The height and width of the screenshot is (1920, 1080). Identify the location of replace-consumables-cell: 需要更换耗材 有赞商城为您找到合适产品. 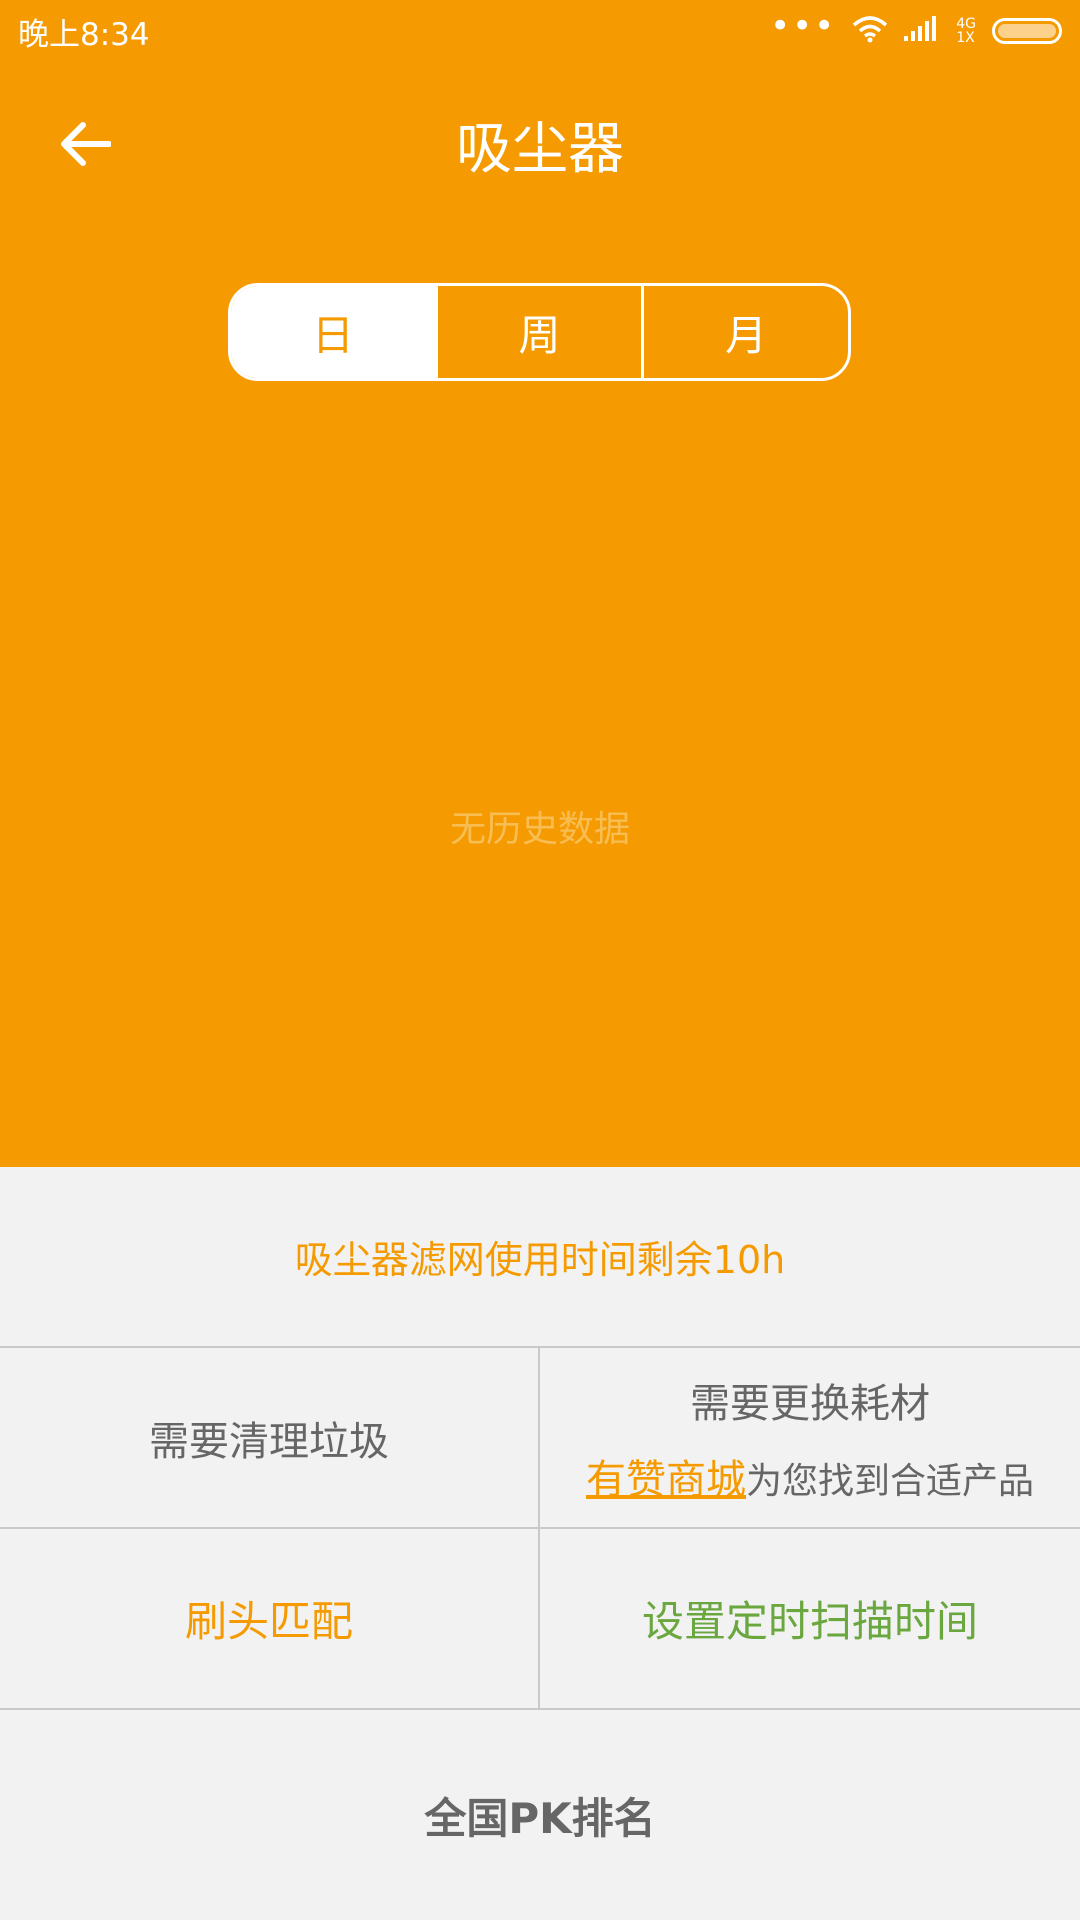
(810, 1438).